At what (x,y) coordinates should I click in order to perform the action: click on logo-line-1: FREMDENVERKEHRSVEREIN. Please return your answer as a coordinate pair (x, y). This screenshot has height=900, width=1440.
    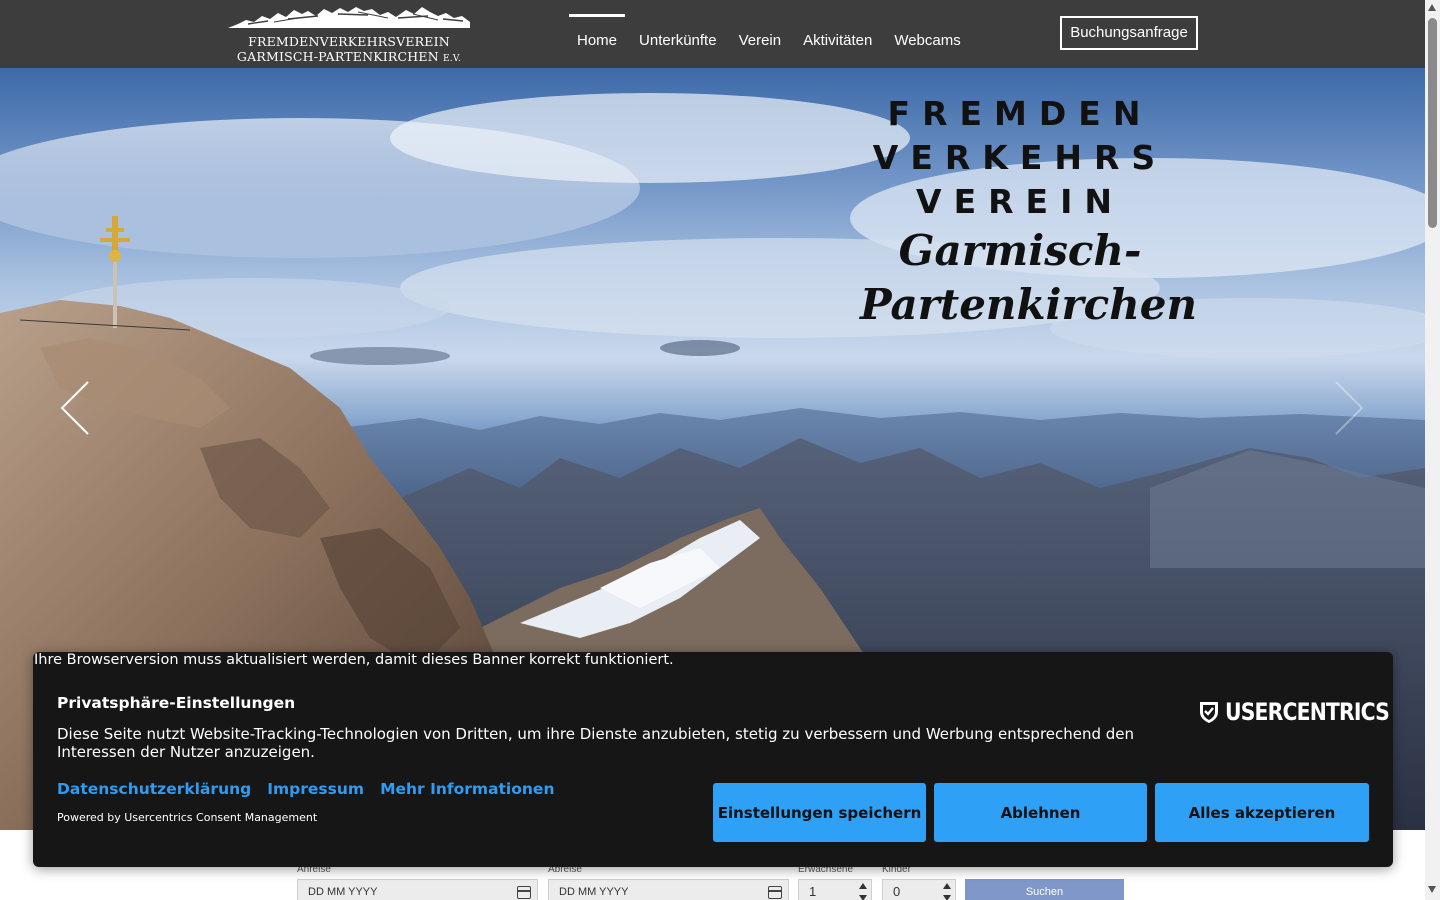
    Looking at the image, I should click on (349, 41).